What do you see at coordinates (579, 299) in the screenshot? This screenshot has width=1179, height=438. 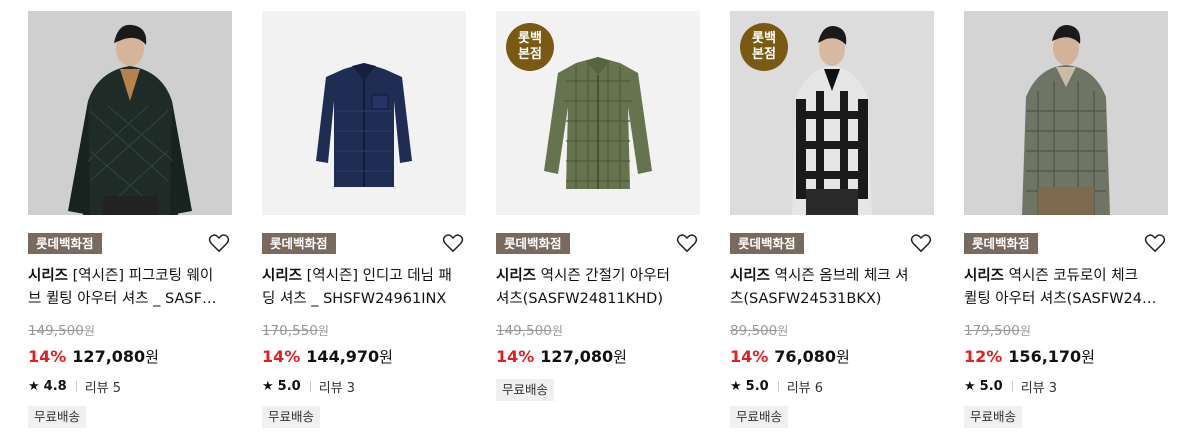 I see `title-line-2: 셔츠(SASFW24811KHD)` at bounding box center [579, 299].